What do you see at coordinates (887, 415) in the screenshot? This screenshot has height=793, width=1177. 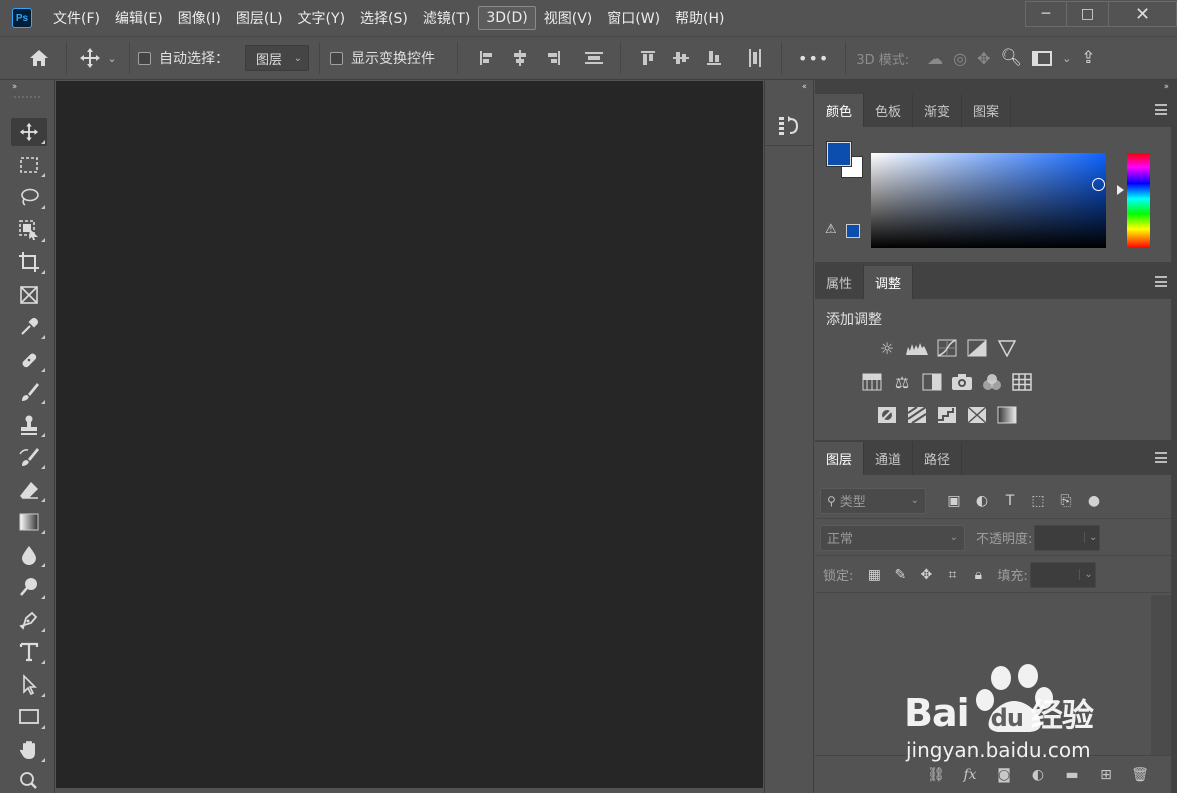 I see `invert-icon` at bounding box center [887, 415].